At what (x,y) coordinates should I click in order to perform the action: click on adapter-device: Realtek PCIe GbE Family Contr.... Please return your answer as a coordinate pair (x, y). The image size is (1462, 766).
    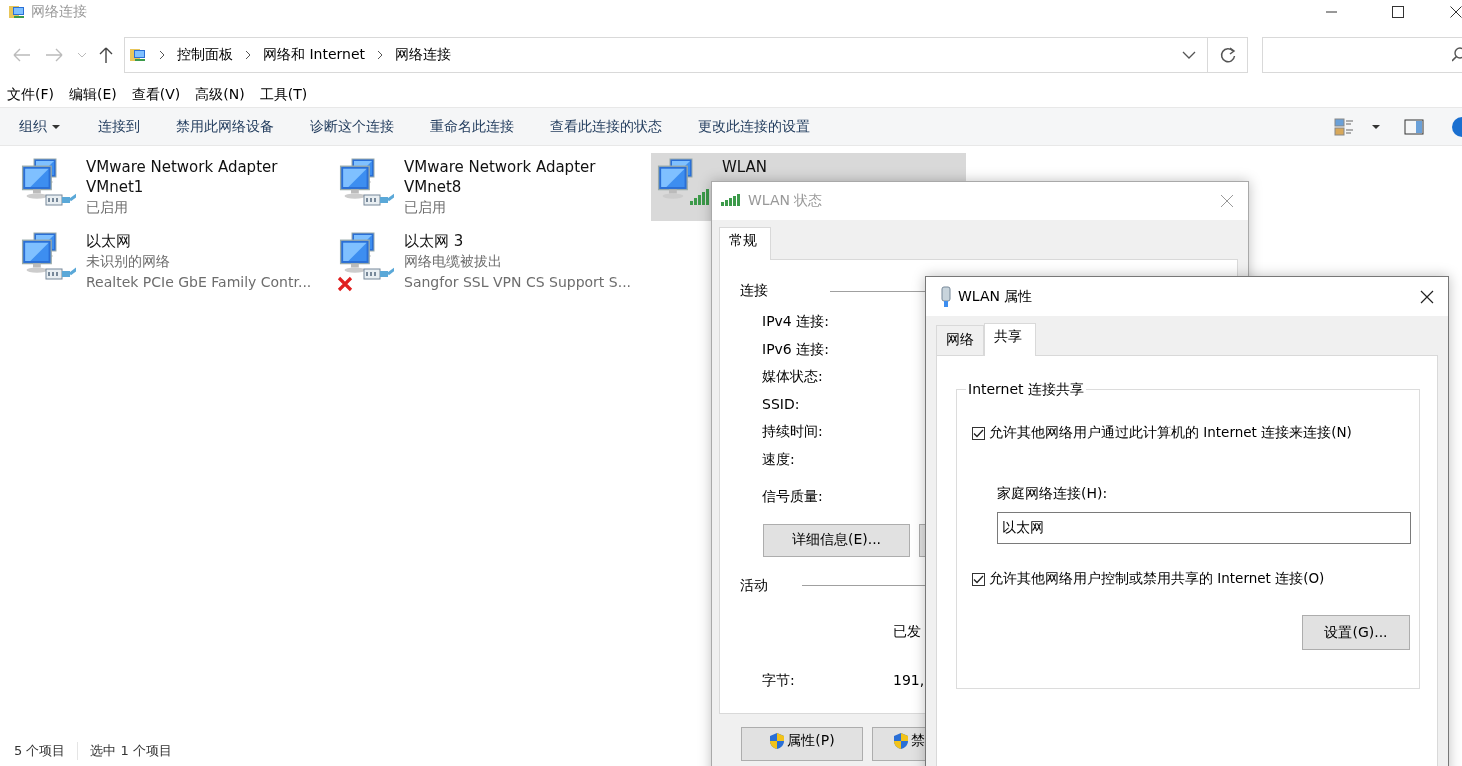
    Looking at the image, I should click on (199, 282).